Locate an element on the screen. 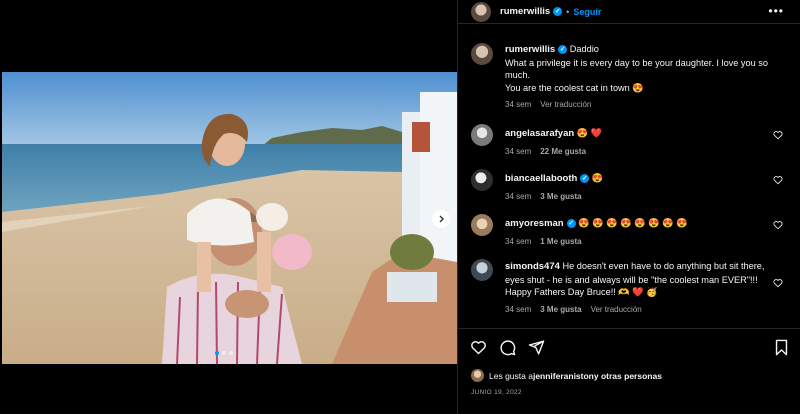 The height and width of the screenshot is (414, 800). comment-text: 😍 is located at coordinates (597, 178).